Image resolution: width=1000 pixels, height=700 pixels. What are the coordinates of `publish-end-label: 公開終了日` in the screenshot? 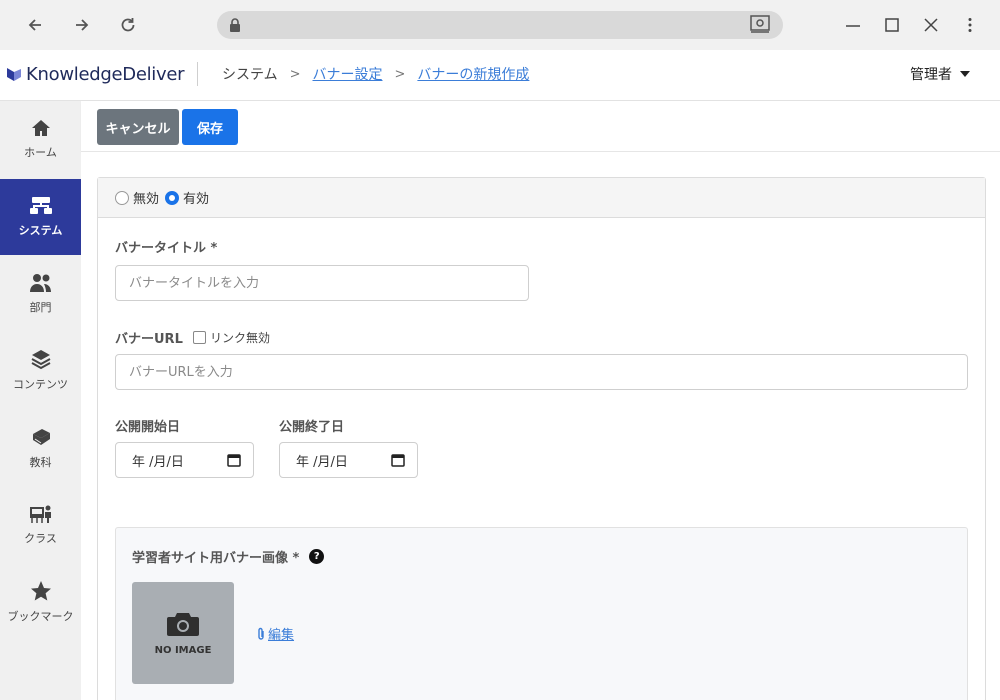 It's located at (312, 427).